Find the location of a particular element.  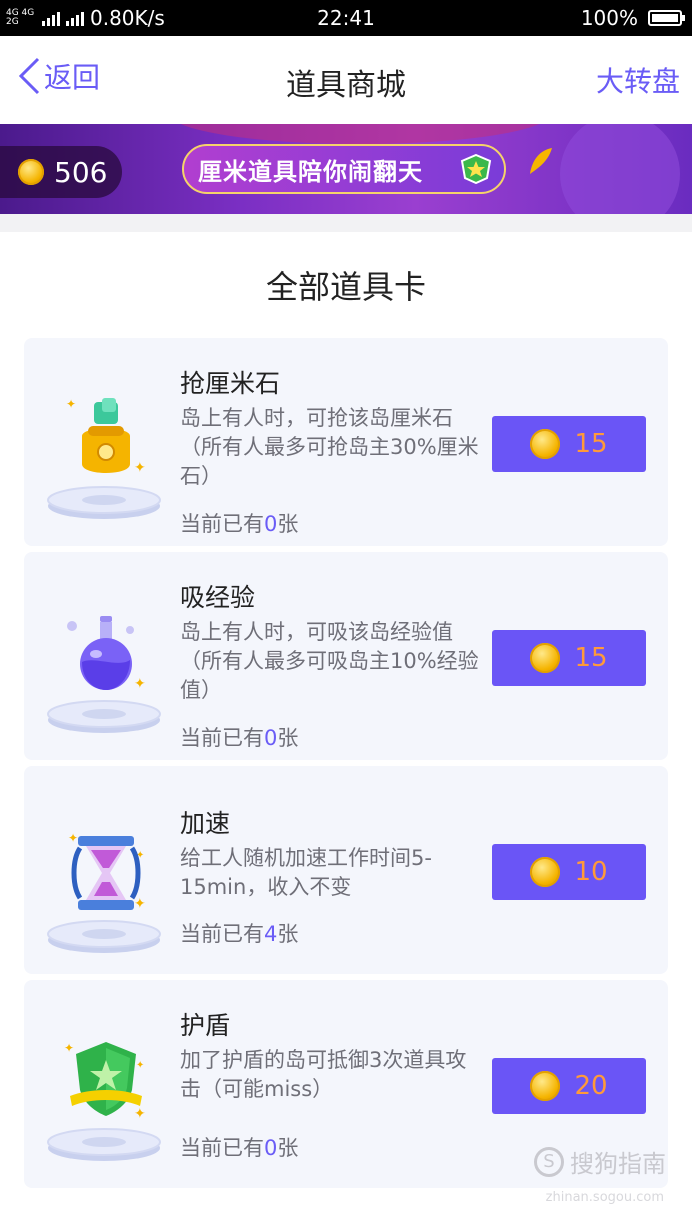

price: 10 is located at coordinates (591, 872).